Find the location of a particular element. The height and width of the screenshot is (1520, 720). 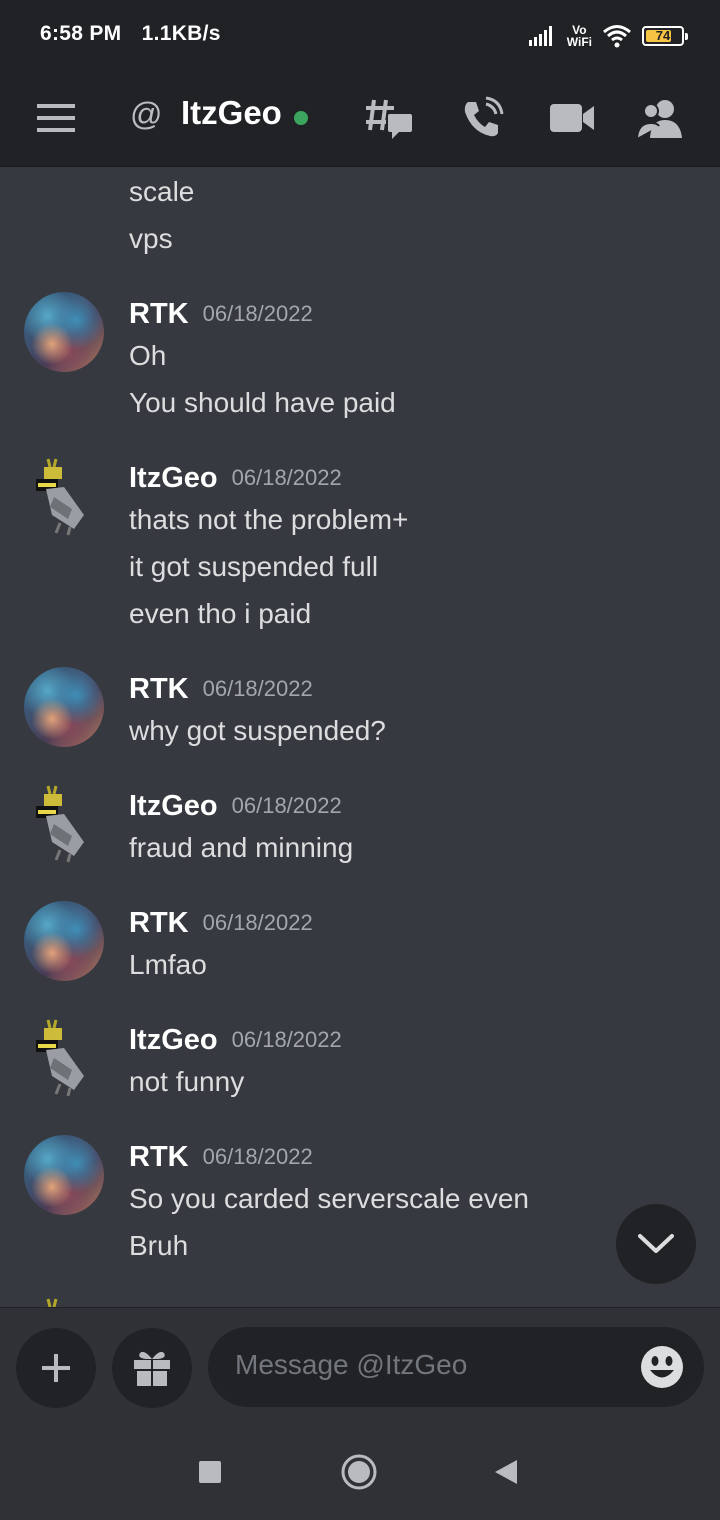

message-text: Bruh is located at coordinates (159, 1245).